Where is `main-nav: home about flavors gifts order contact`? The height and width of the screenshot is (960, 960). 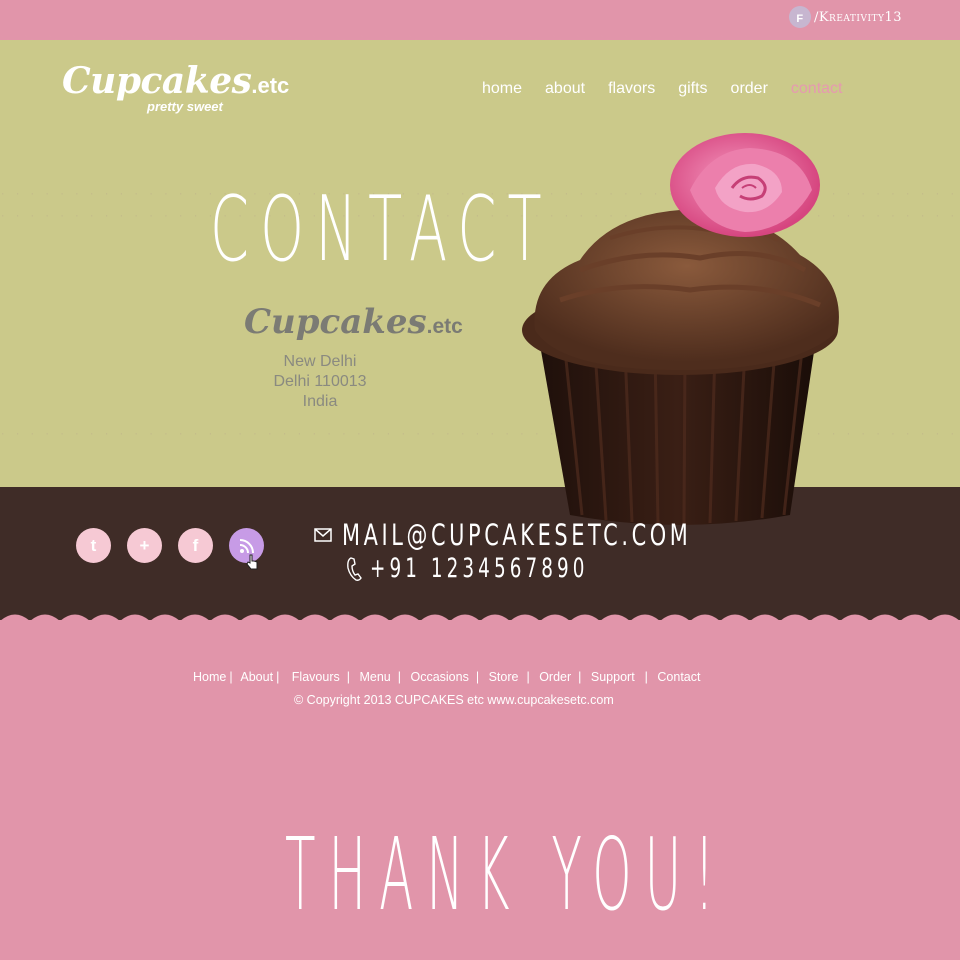
main-nav: home about flavors gifts order contact is located at coordinates (674, 89).